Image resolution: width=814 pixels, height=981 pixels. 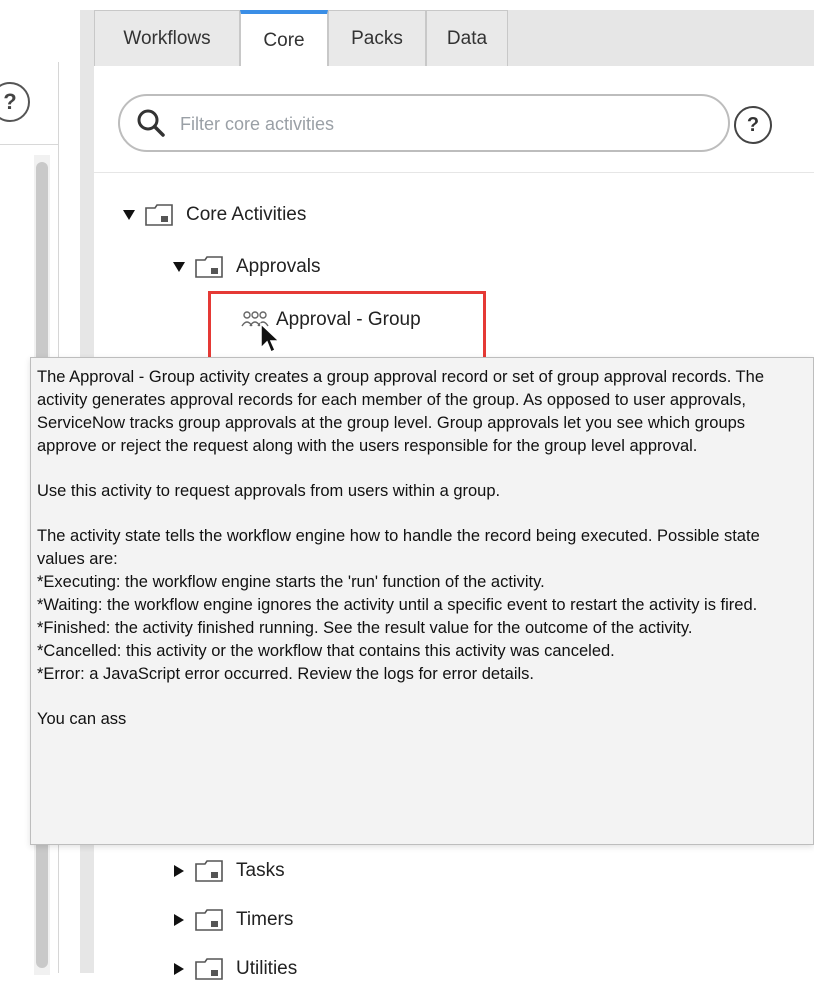 What do you see at coordinates (284, 38) in the screenshot?
I see `tab-core: Core` at bounding box center [284, 38].